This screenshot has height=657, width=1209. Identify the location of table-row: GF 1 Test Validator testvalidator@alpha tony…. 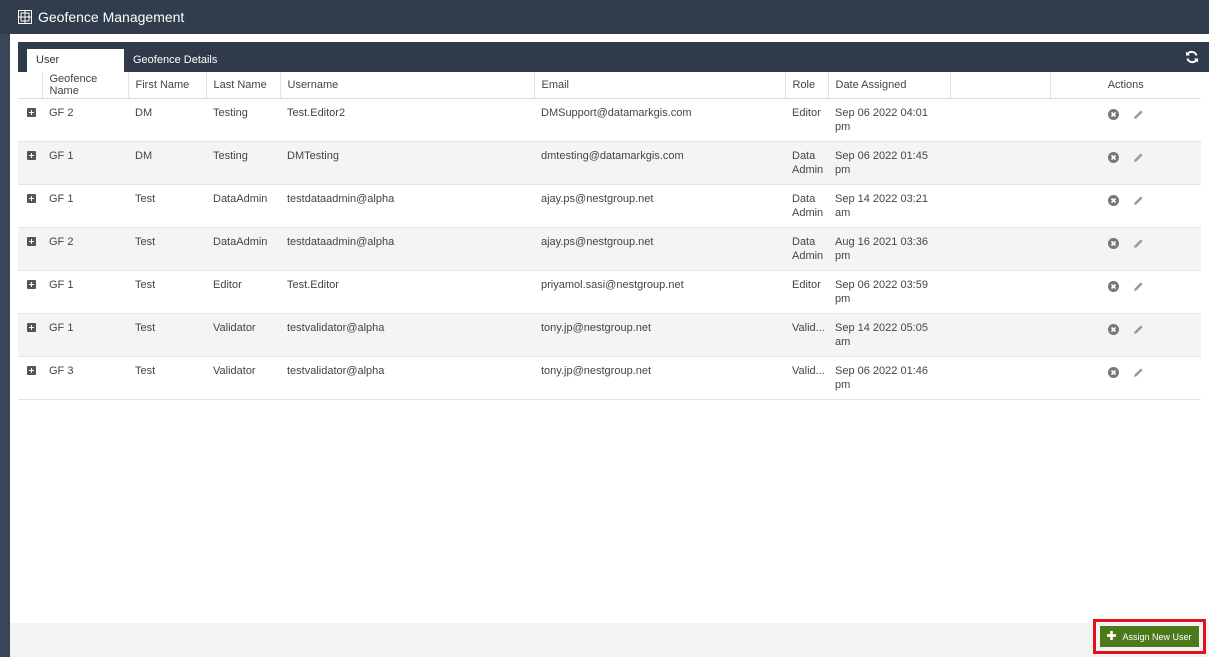
(609, 335).